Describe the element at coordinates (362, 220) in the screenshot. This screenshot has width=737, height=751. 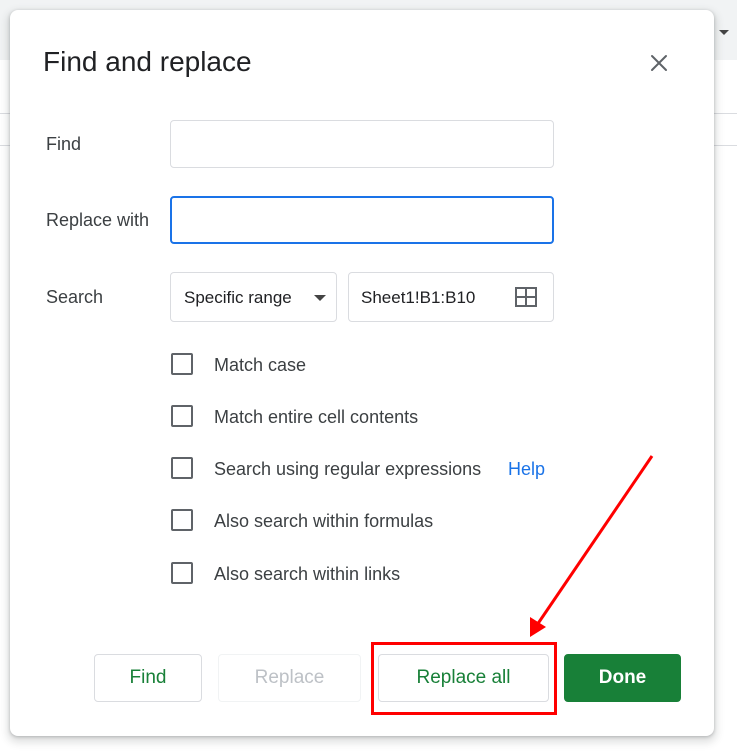
I see `replace-with-input` at that location.